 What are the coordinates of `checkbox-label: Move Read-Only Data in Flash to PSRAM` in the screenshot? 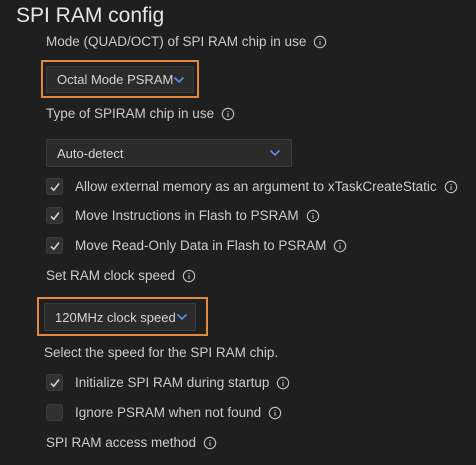 It's located at (201, 245).